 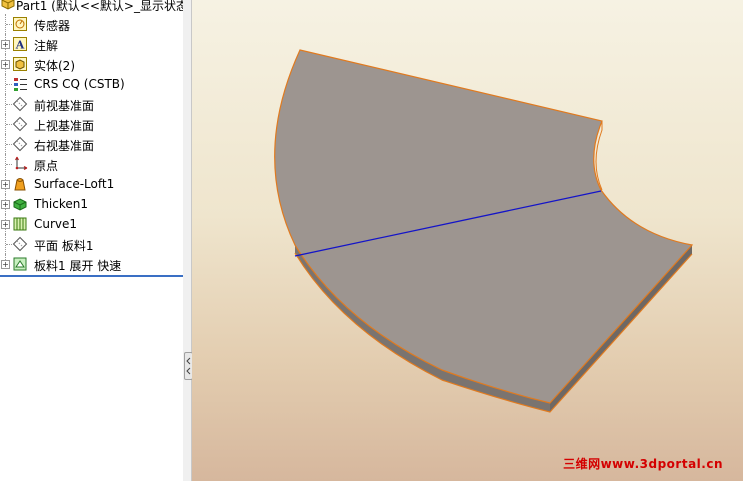 I want to click on sensor-icon, so click(x=20, y=24).